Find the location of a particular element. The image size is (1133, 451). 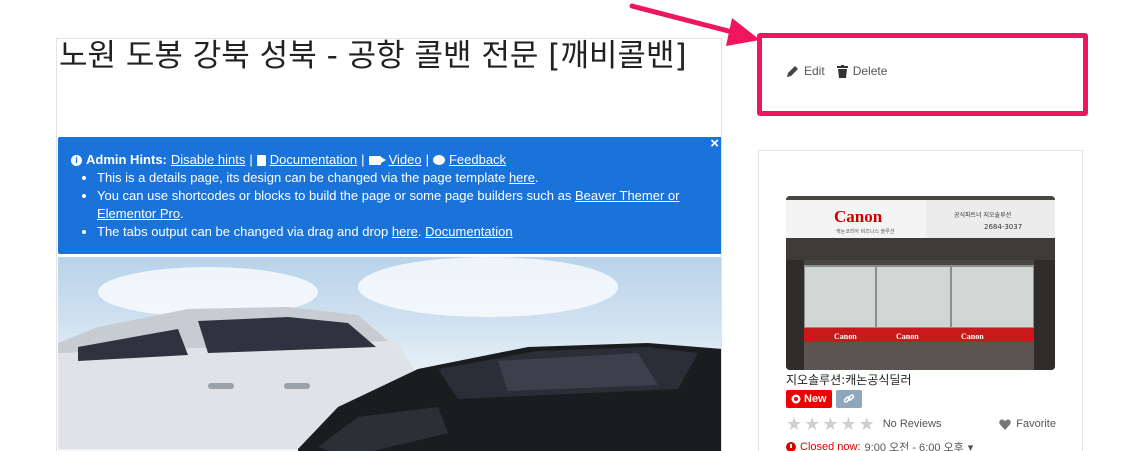

rating-row: ★ ★ ★ ★ ★ No Reviews Favorite is located at coordinates (921, 424).